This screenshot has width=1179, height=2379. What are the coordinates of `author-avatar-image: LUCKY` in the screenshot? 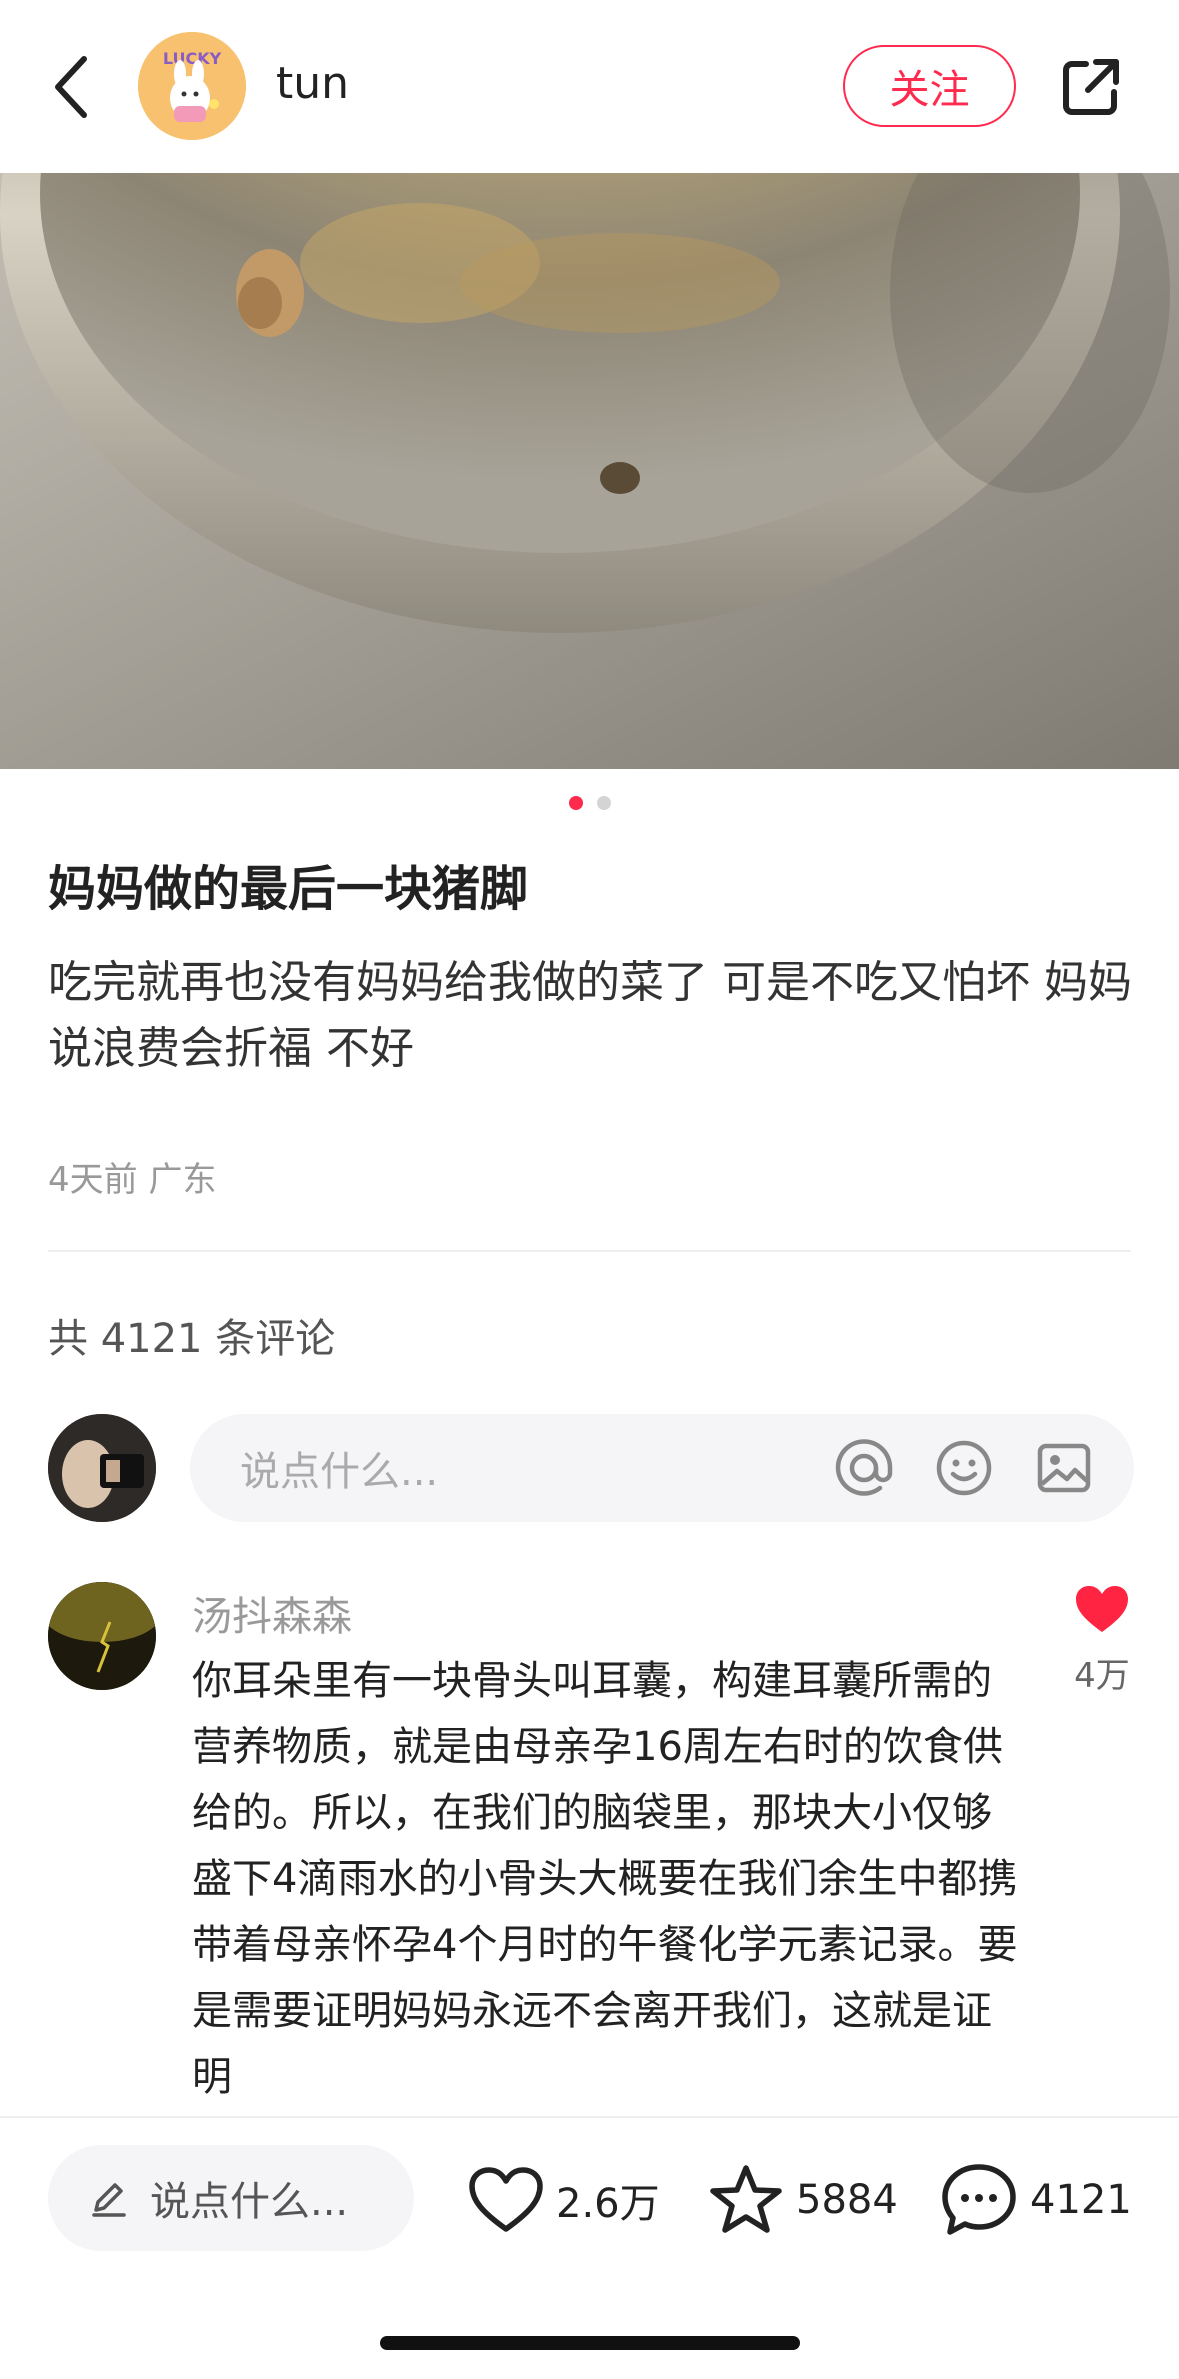 It's located at (192, 86).